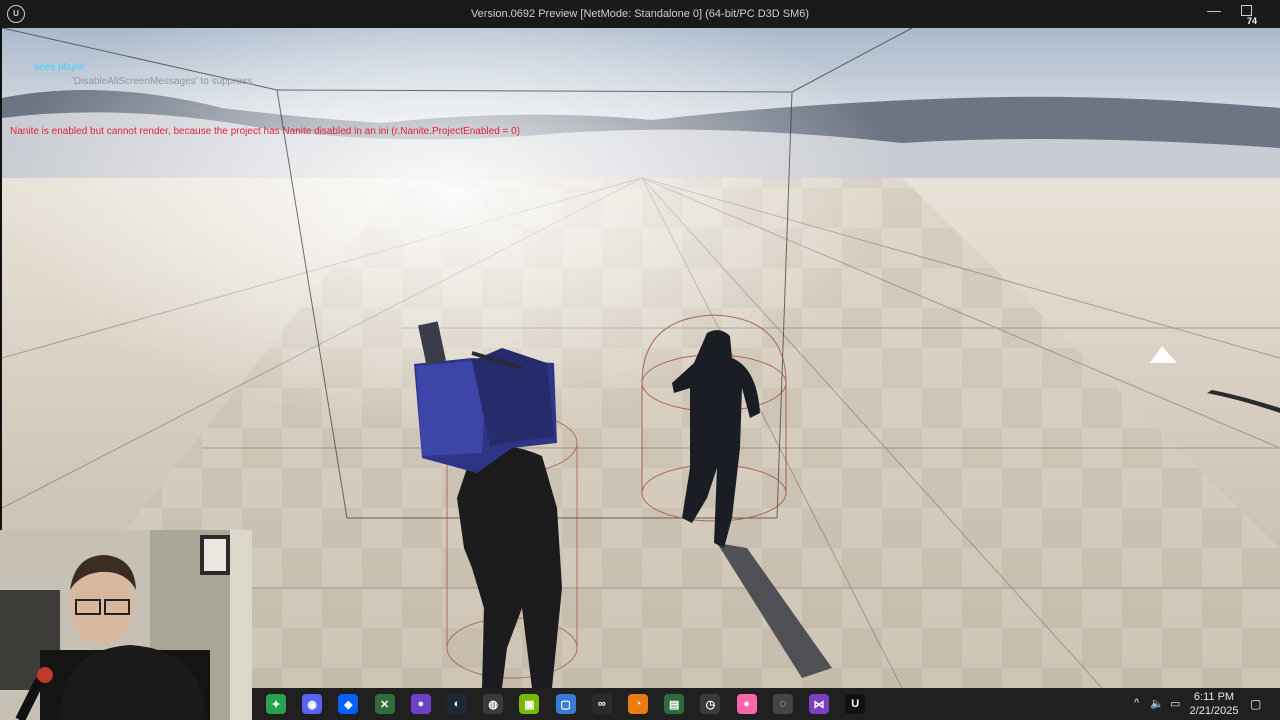  What do you see at coordinates (1251, 21) in the screenshot?
I see `fps-counter: 74` at bounding box center [1251, 21].